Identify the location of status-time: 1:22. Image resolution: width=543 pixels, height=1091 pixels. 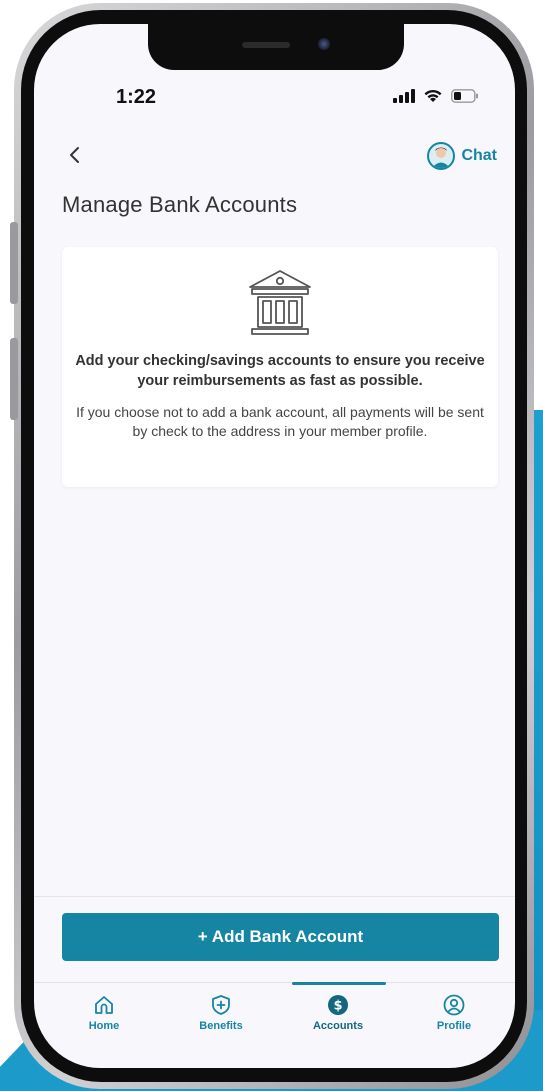
(136, 97).